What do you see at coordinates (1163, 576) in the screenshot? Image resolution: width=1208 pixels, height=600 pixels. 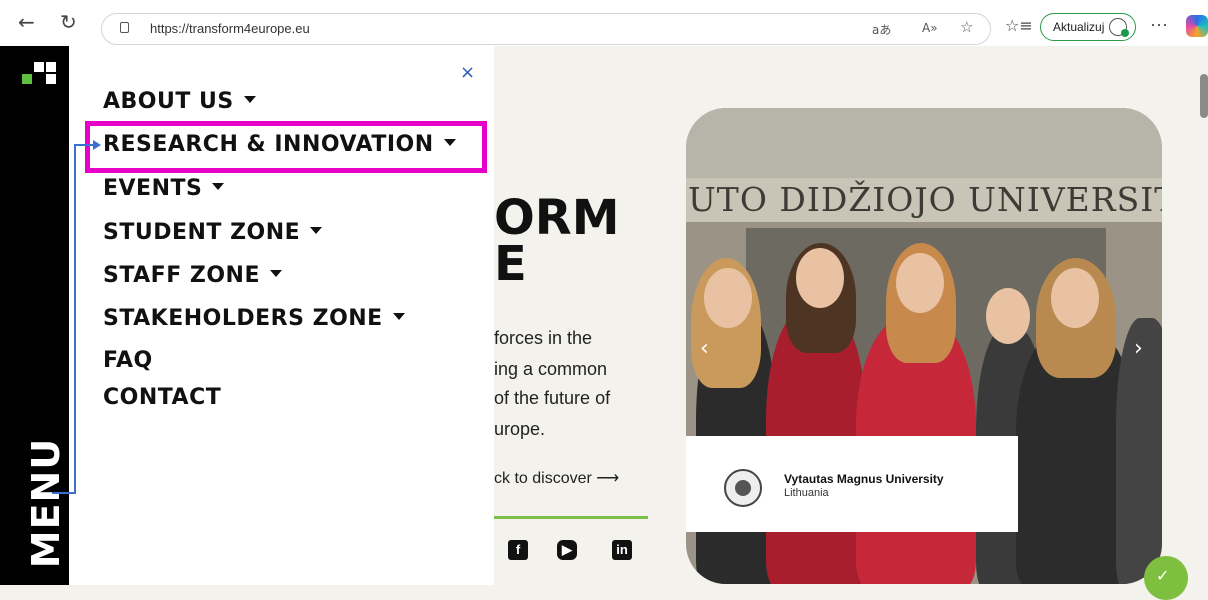 I see `accessibility-icon: ✓` at bounding box center [1163, 576].